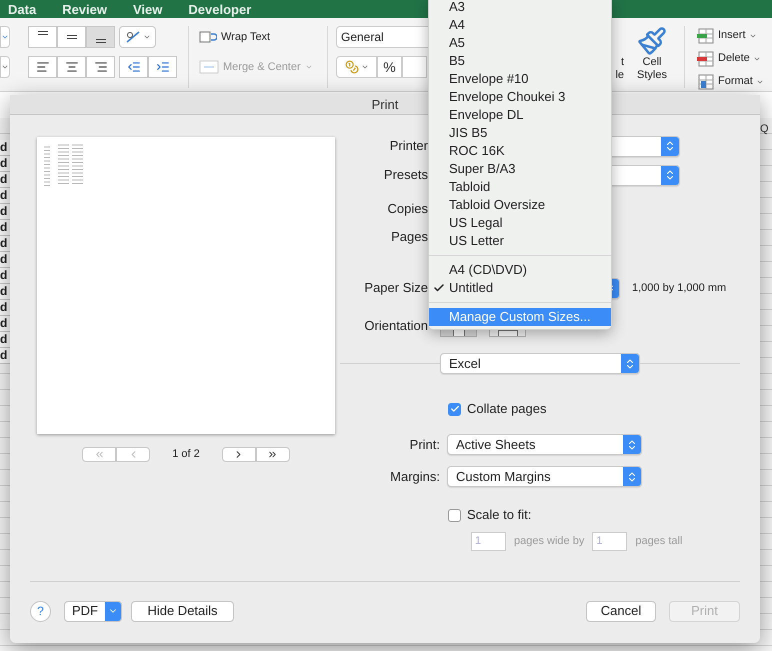 This screenshot has width=772, height=651. Describe the element at coordinates (520, 205) in the screenshot. I see `menu-item: Tabloid Oversize` at that location.